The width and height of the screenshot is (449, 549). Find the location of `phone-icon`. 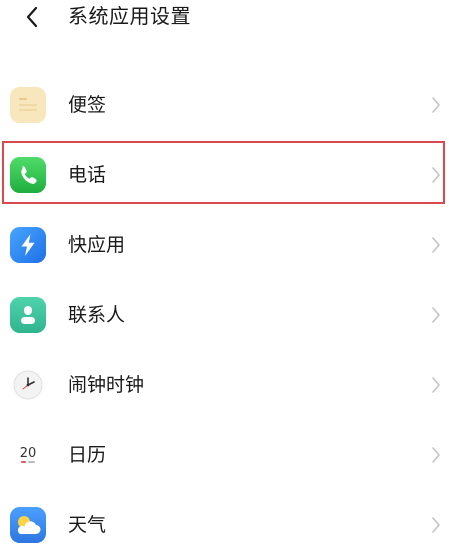

phone-icon is located at coordinates (28, 175).